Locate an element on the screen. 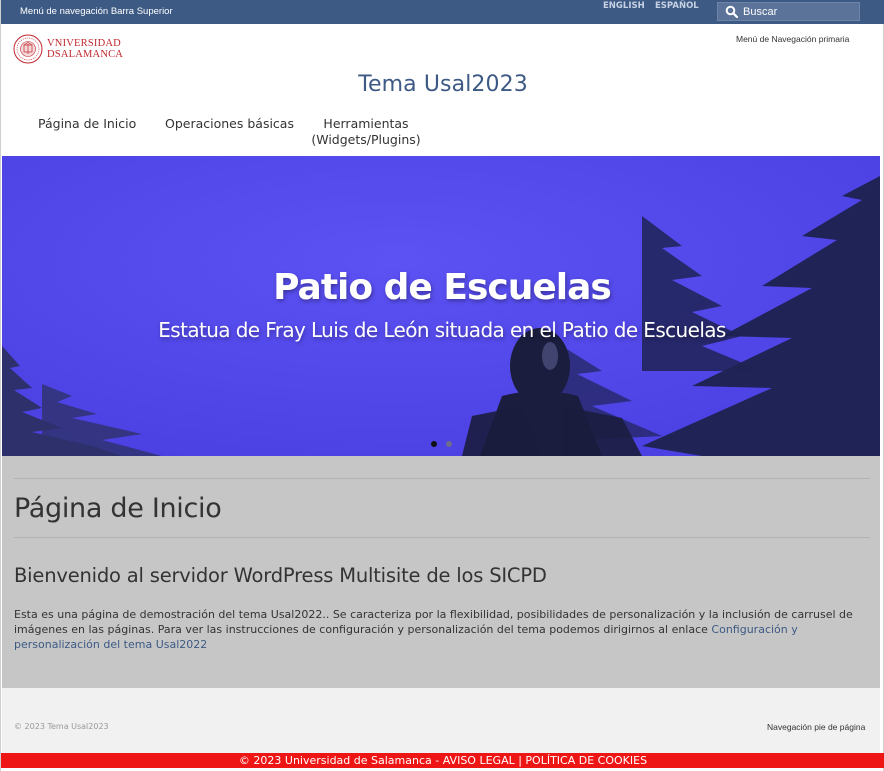 The width and height of the screenshot is (884, 771). search-icon is located at coordinates (732, 12).